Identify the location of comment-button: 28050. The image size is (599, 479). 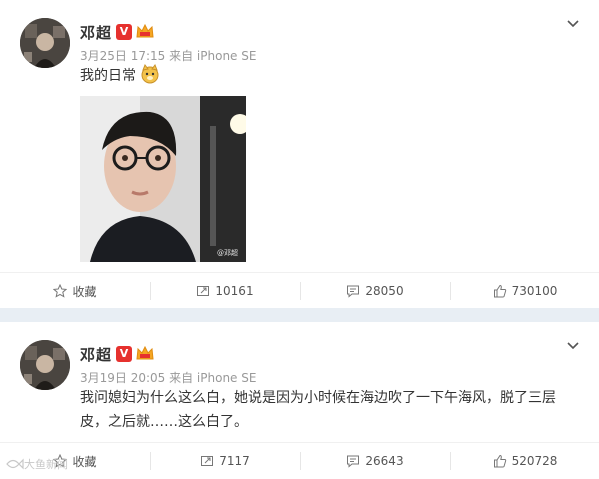
(375, 291).